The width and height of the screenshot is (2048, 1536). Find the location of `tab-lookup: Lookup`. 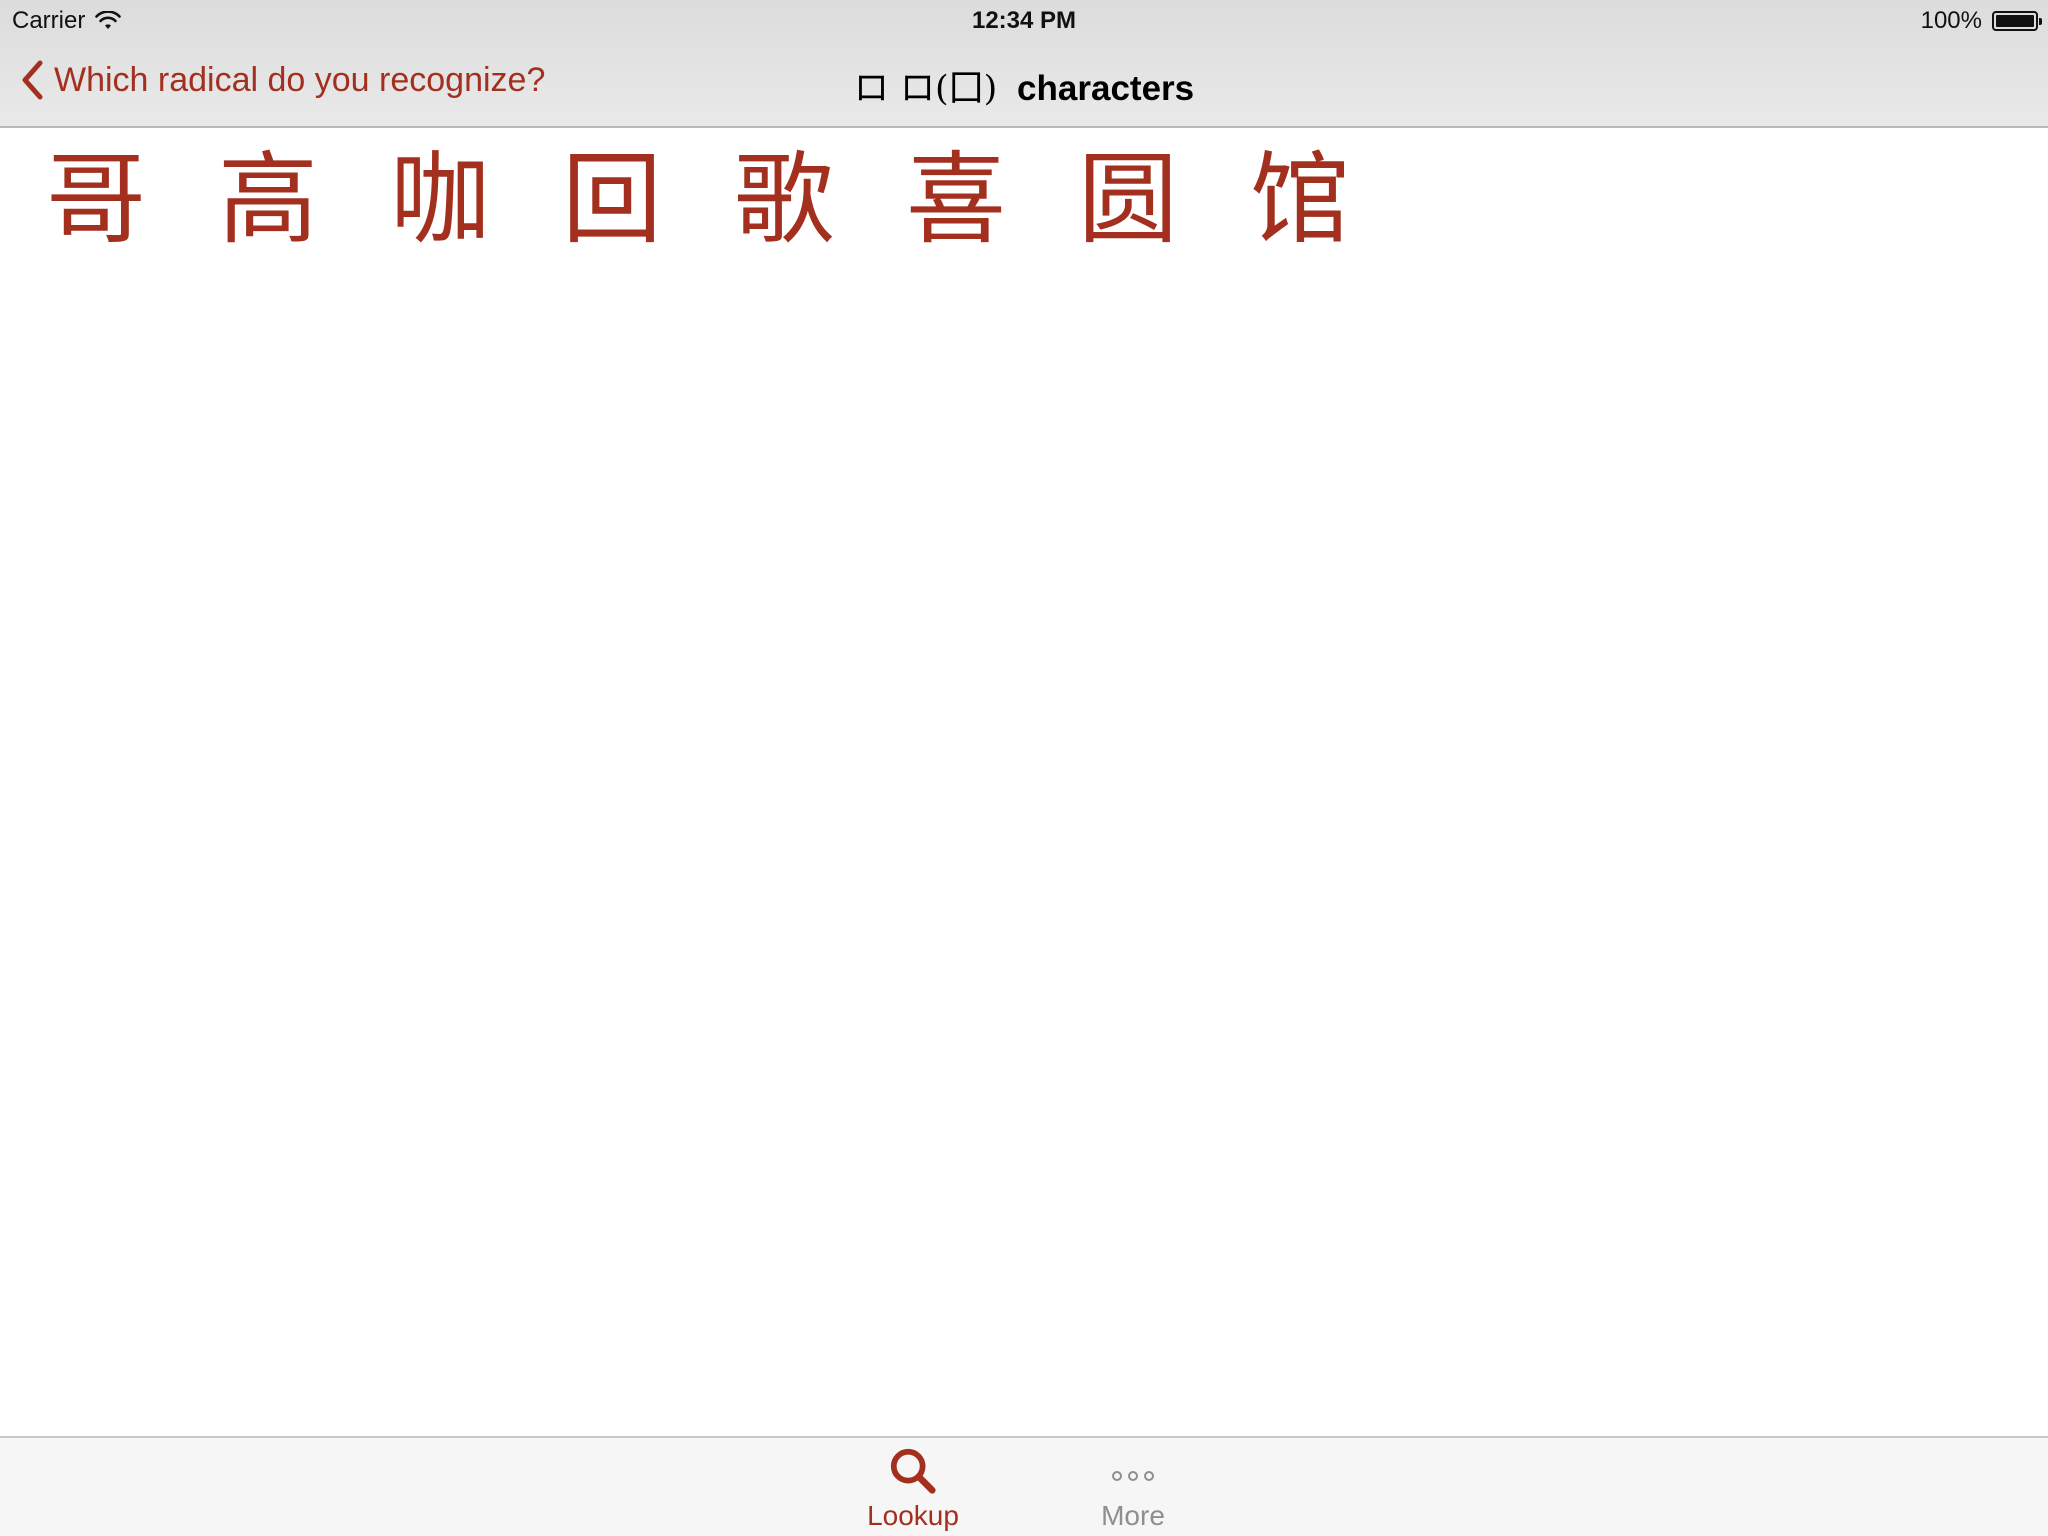

tab-lookup: Lookup is located at coordinates (913, 1489).